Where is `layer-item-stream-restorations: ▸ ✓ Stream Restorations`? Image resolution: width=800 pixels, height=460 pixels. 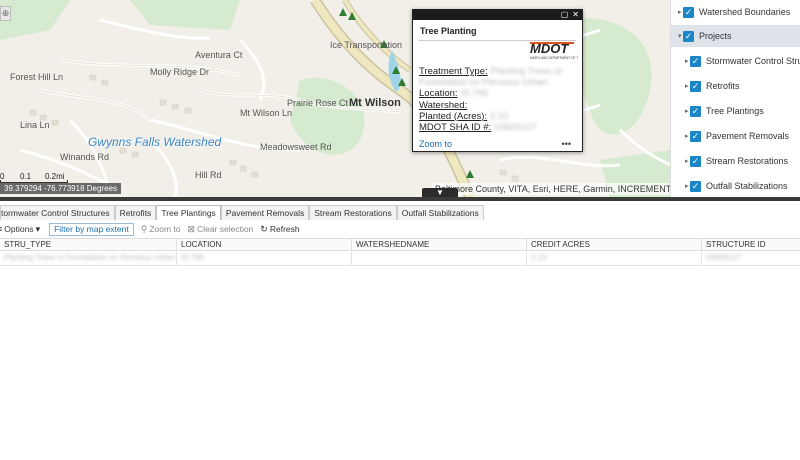 layer-item-stream-restorations: ▸ ✓ Stream Restorations is located at coordinates (735, 161).